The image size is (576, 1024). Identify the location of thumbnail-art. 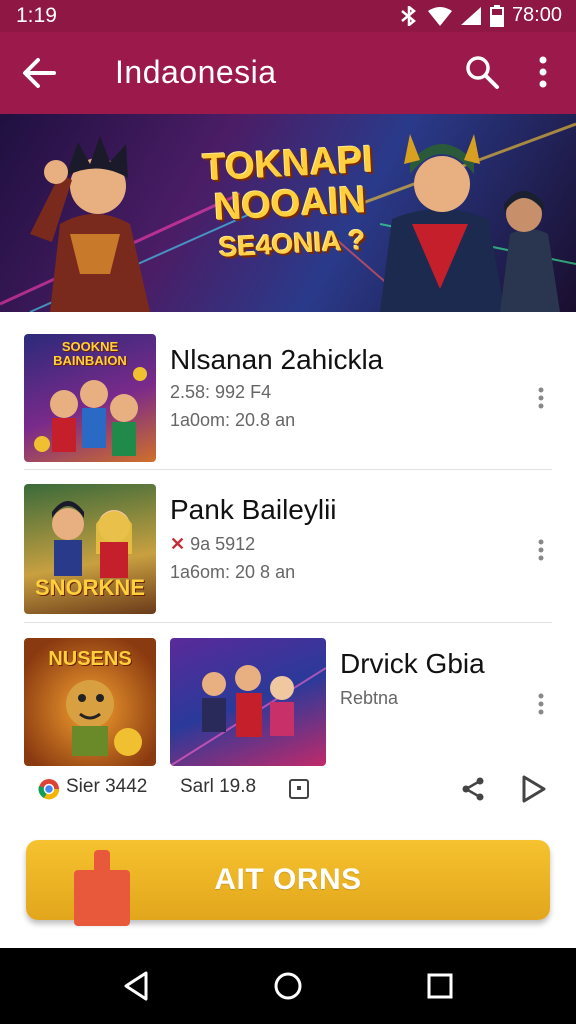
(248, 715).